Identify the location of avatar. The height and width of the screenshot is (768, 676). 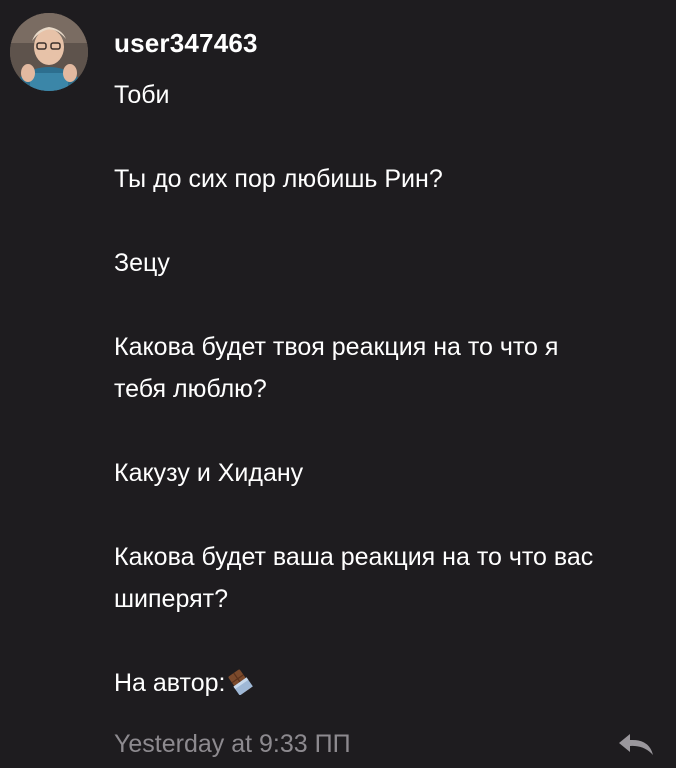
(49, 52).